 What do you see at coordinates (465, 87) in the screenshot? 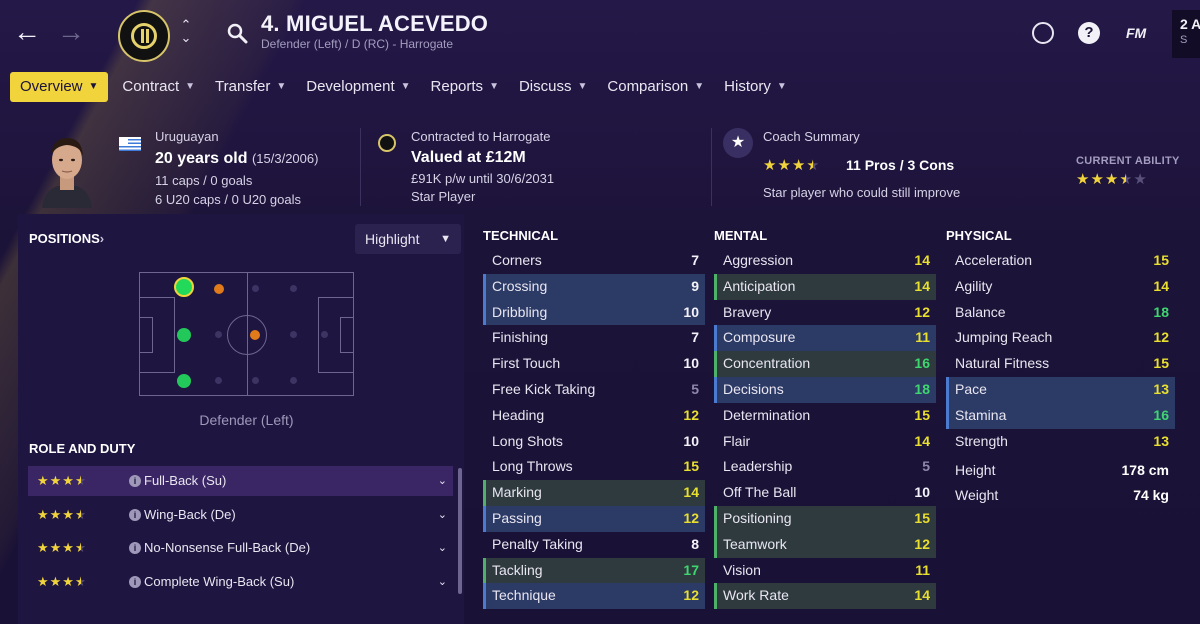
I see `tab-reports: Reports ▼` at bounding box center [465, 87].